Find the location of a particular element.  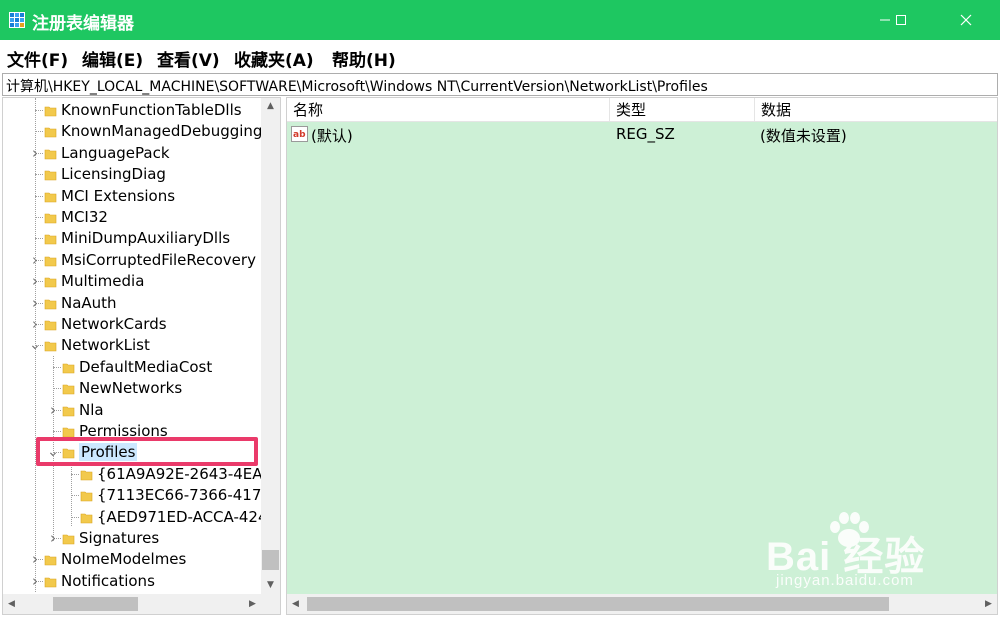

tree-item: › LanguagePack is located at coordinates (132, 153).